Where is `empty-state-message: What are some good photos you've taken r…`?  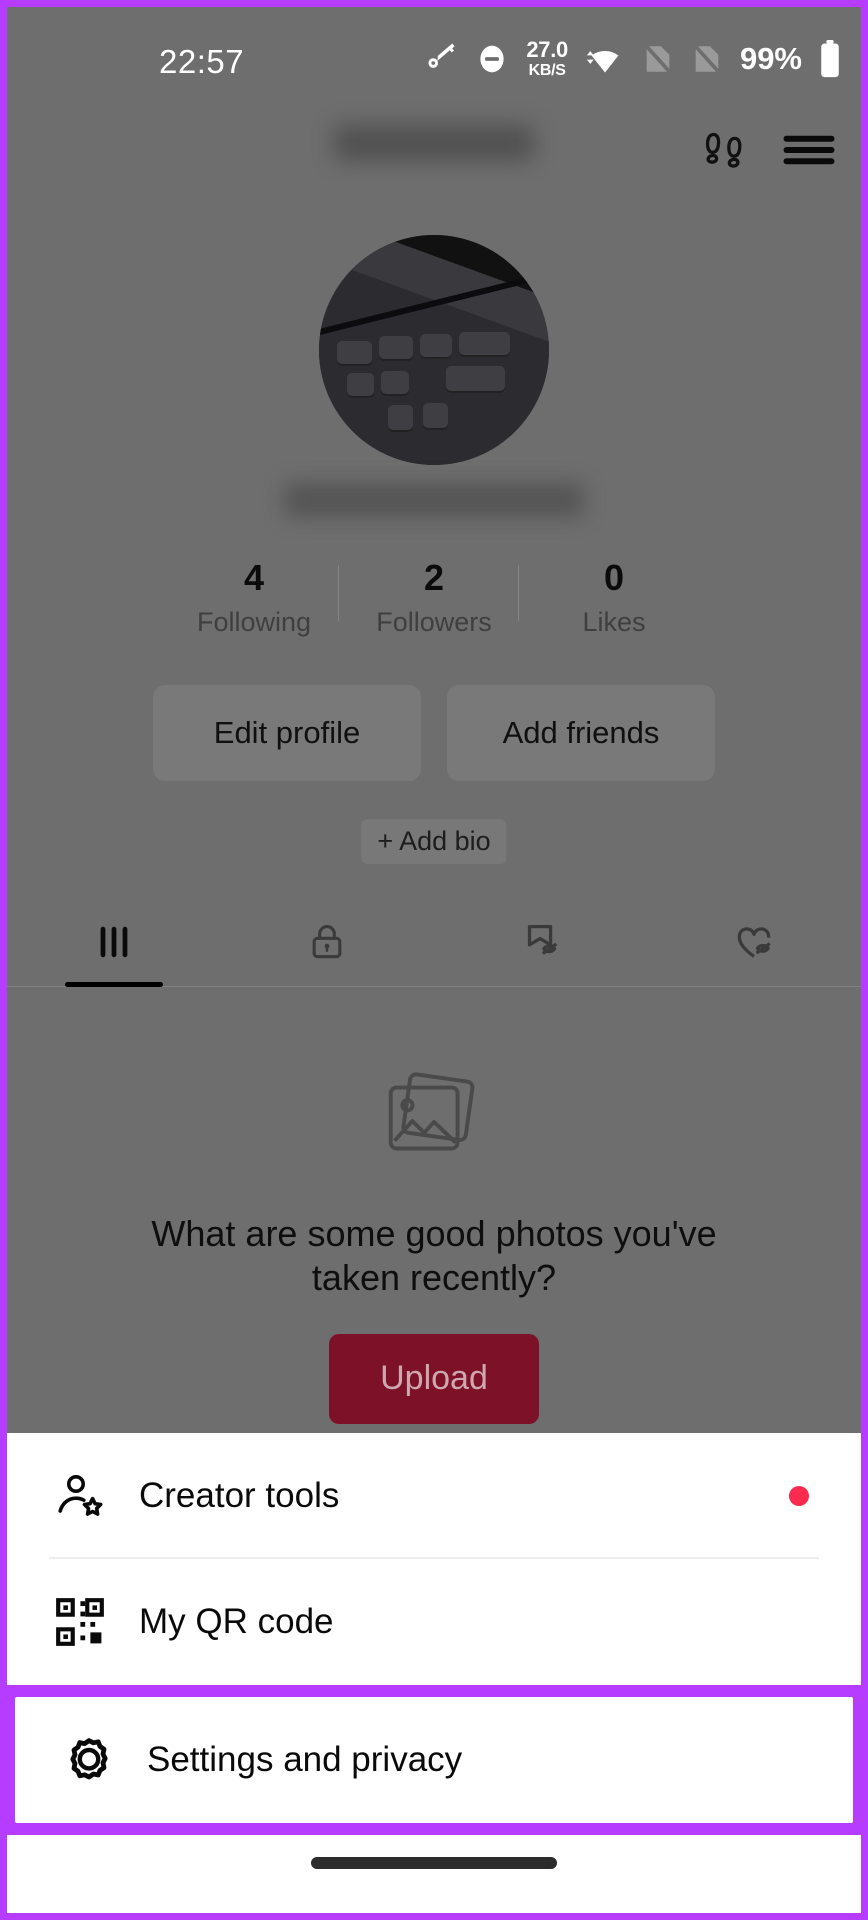
empty-state-message: What are some good photos you've taken r… is located at coordinates (434, 1255).